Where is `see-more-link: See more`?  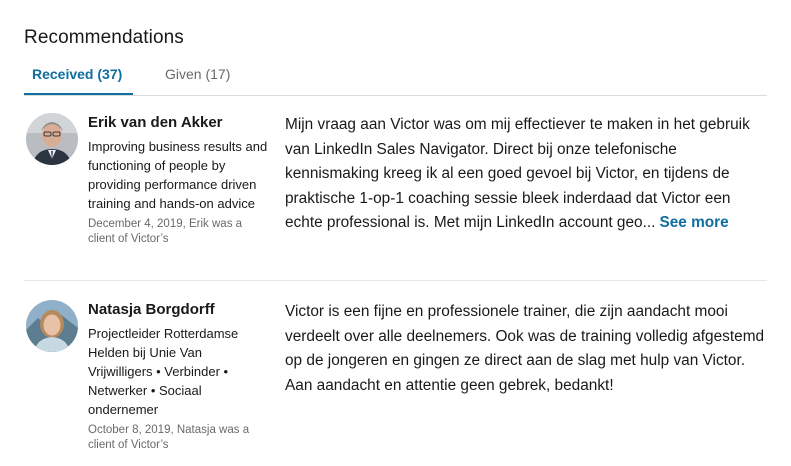
see-more-link: See more is located at coordinates (693, 222).